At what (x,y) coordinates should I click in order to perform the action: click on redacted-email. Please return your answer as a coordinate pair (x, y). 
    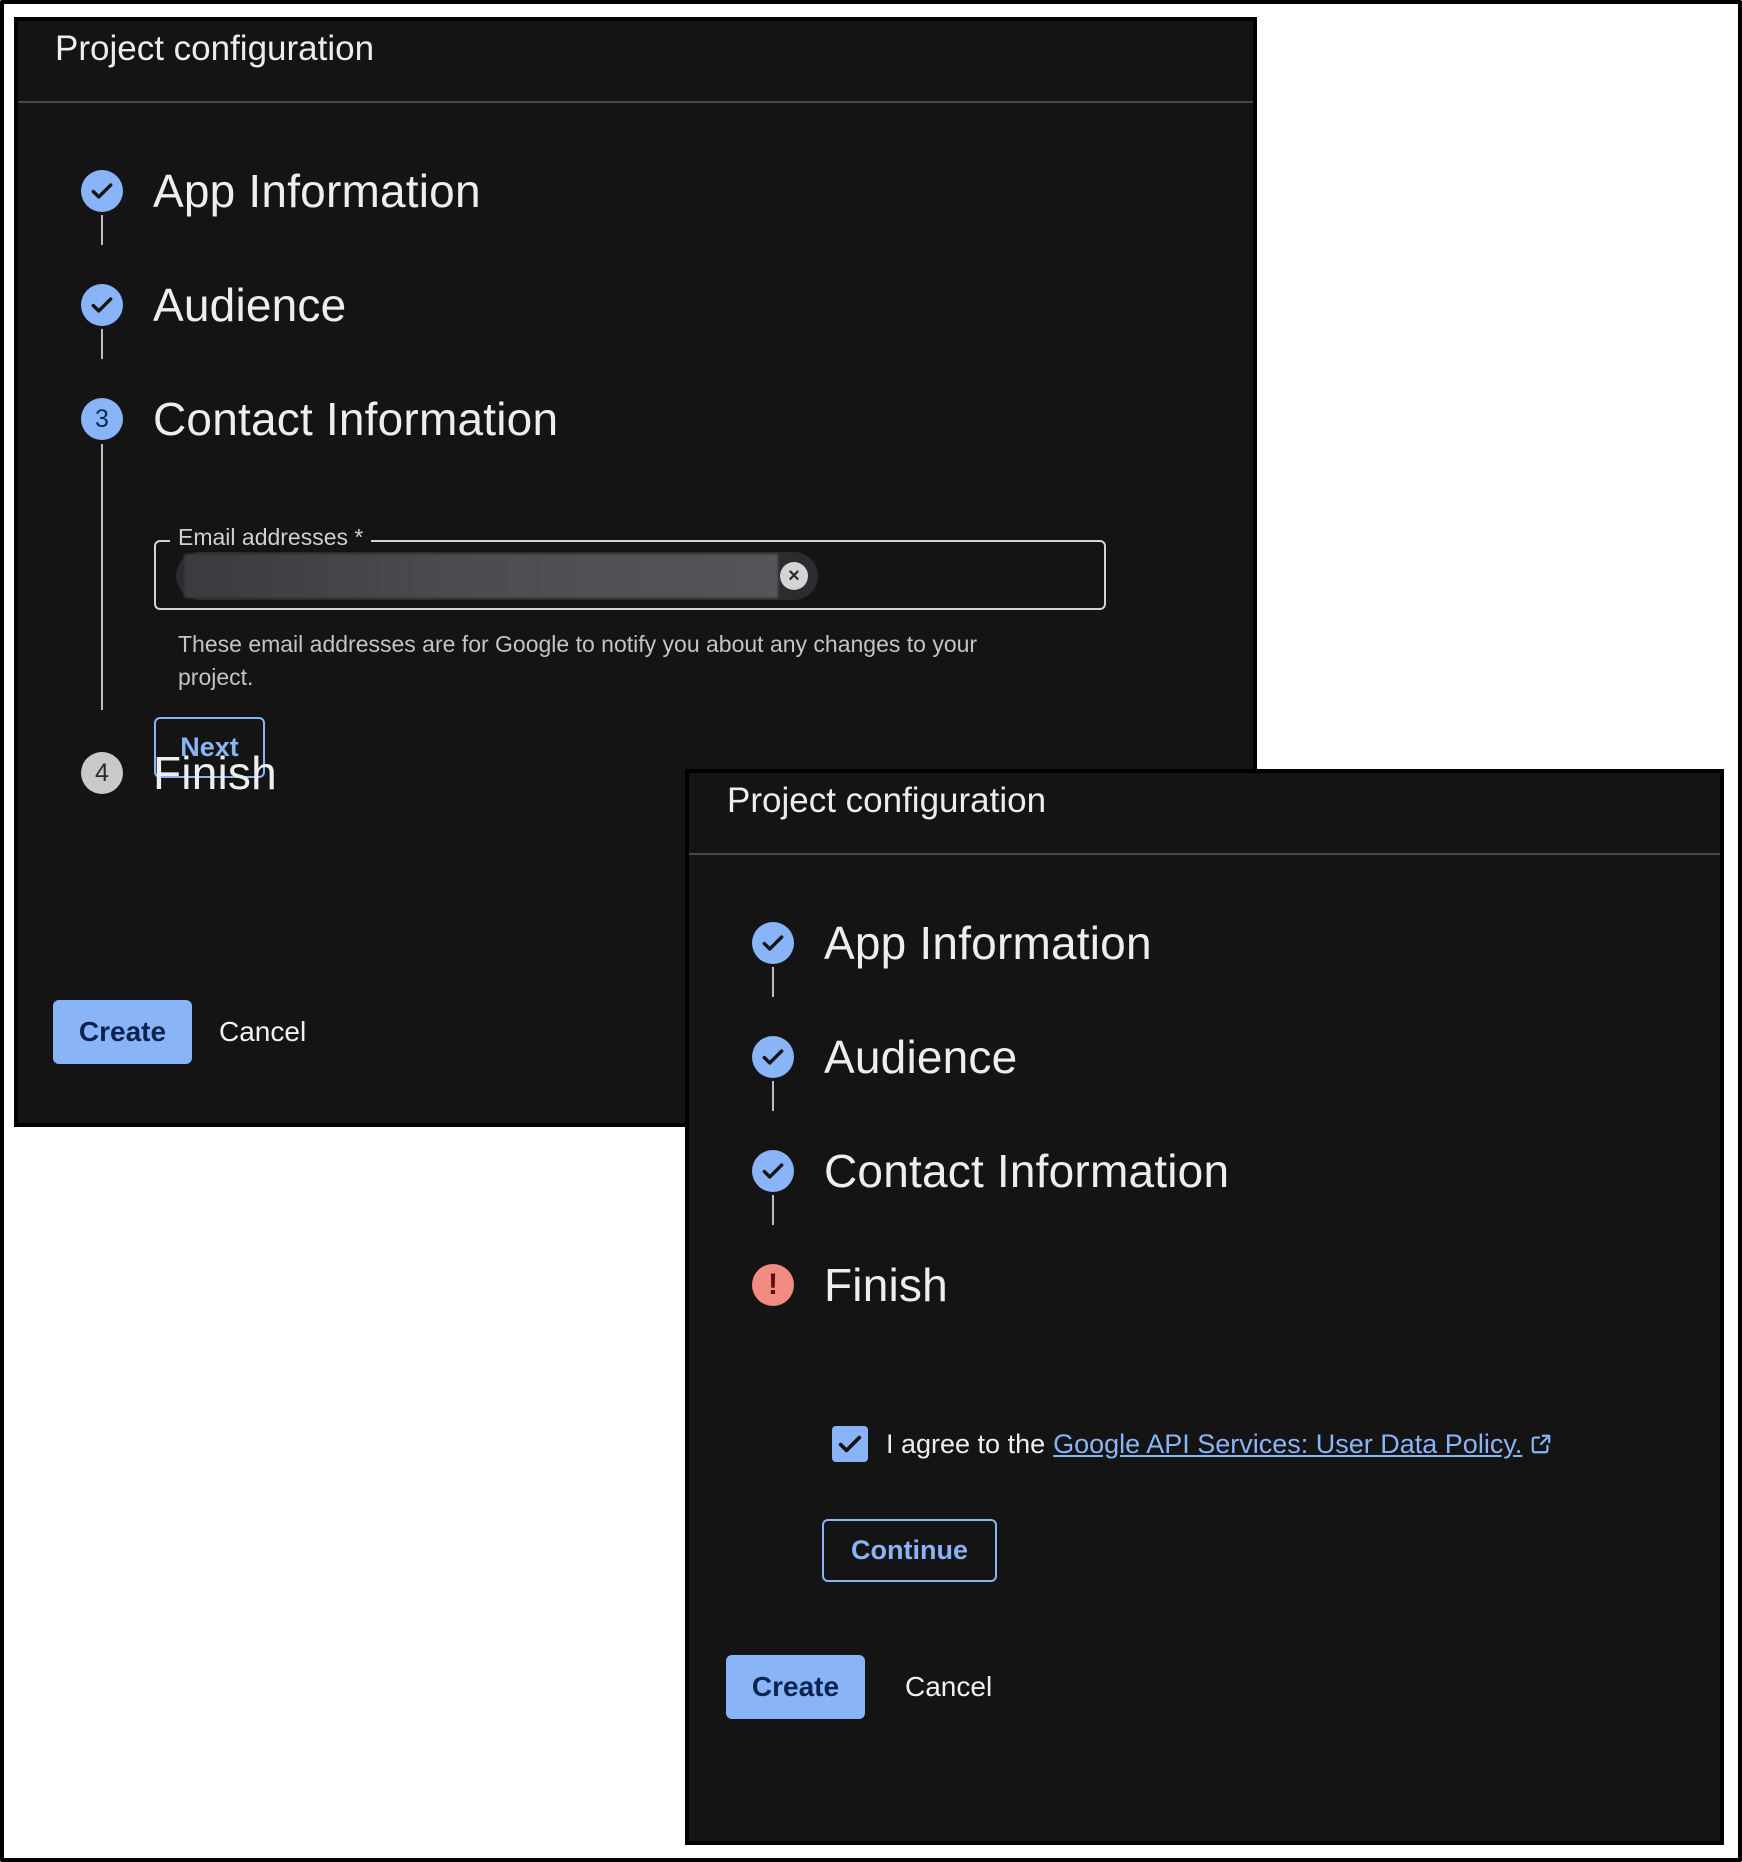
    Looking at the image, I should click on (481, 576).